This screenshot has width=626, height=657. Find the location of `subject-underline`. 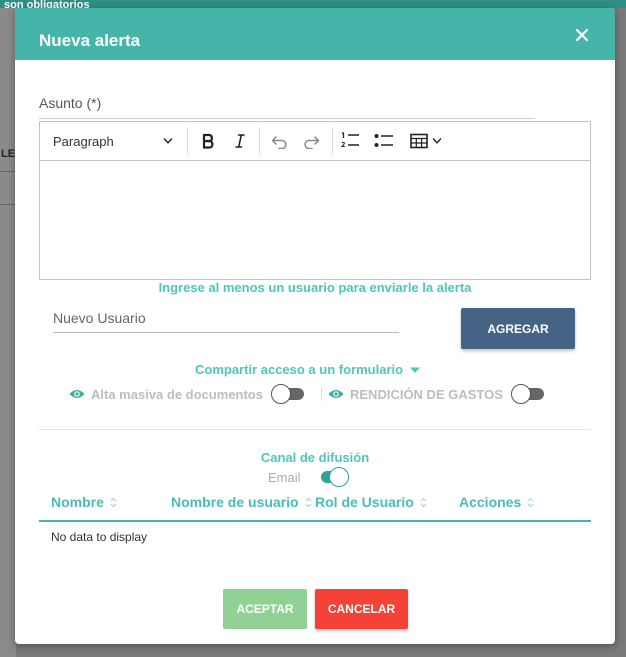

subject-underline is located at coordinates (287, 118).